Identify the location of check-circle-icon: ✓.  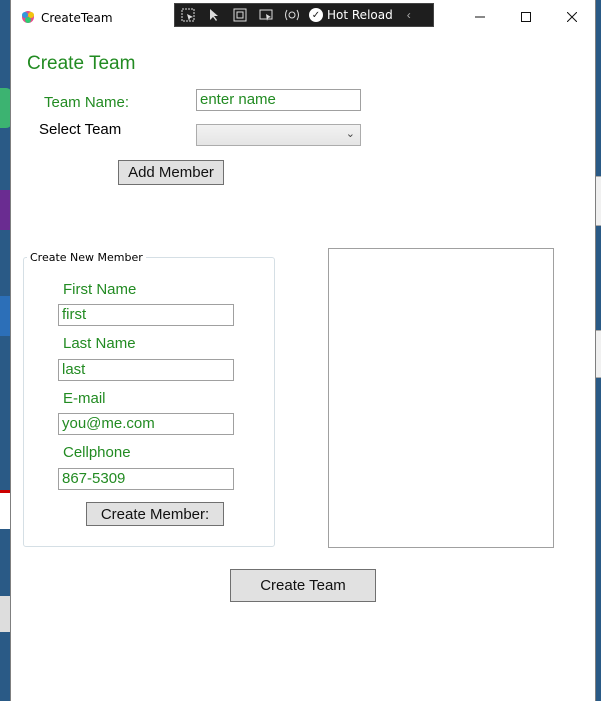
(316, 15).